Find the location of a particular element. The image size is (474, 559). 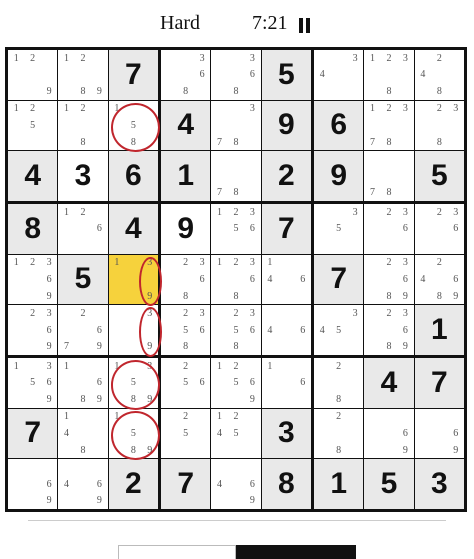

cell-r1c1: 12 9 is located at coordinates (33, 75).